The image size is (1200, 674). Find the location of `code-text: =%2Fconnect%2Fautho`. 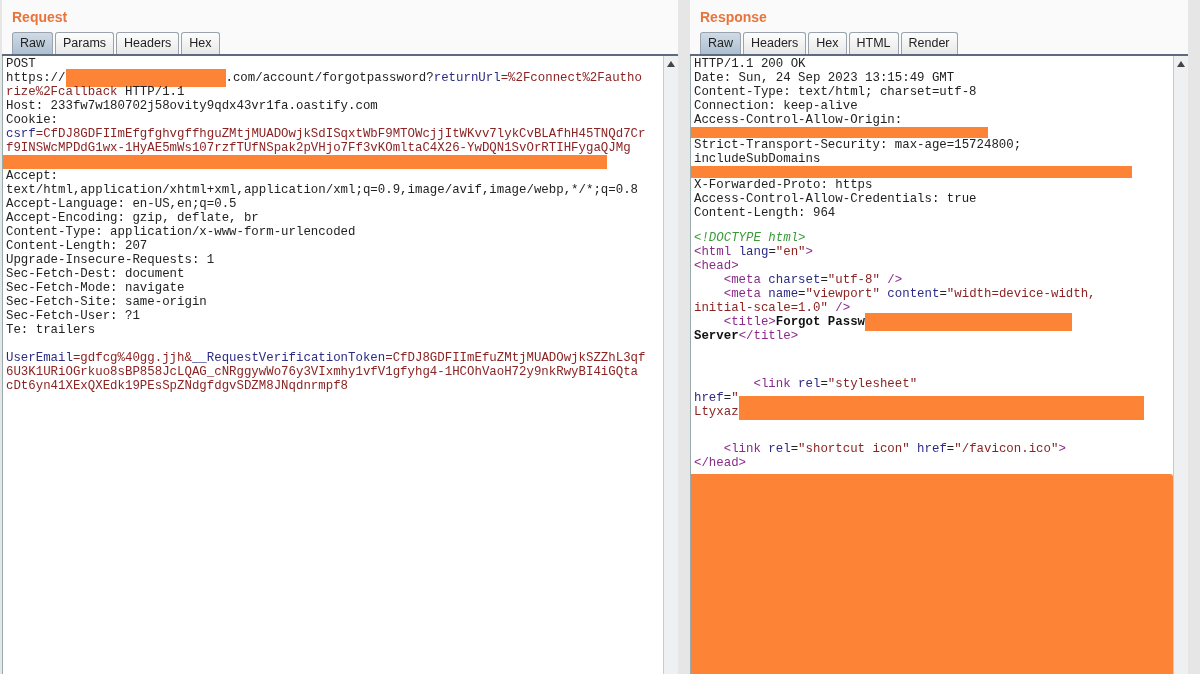

code-text: =%2Fconnect%2Fautho is located at coordinates (571, 78).